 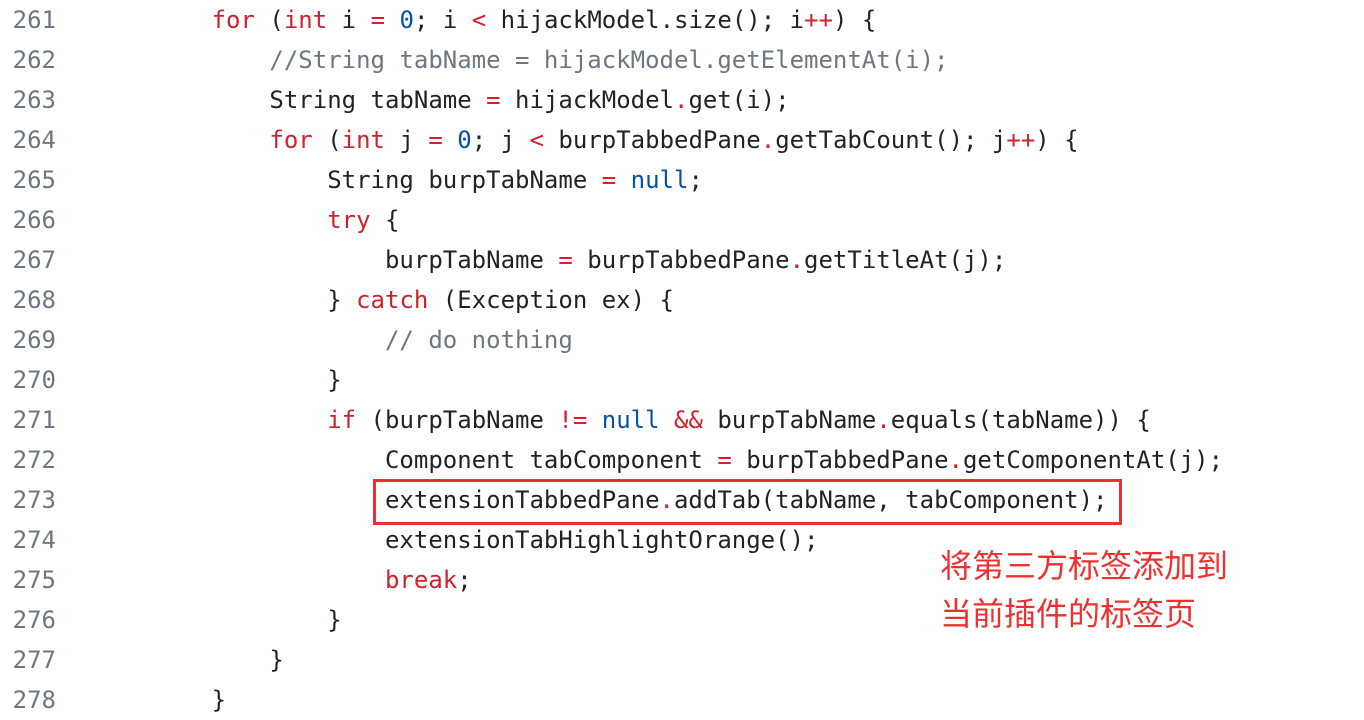 I want to click on code-token: j, so click(x=407, y=140).